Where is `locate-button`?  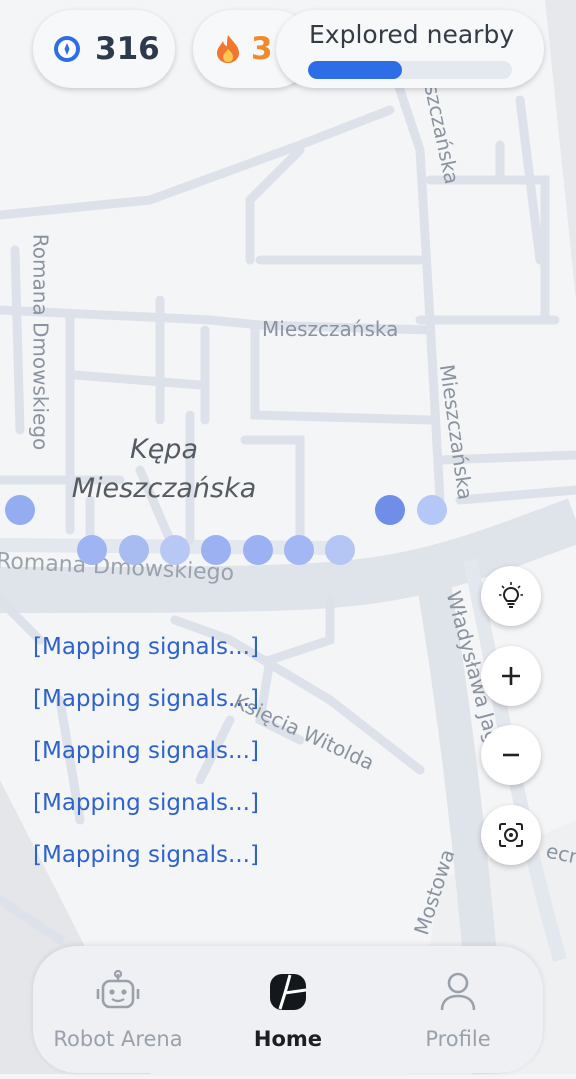
locate-button is located at coordinates (511, 835).